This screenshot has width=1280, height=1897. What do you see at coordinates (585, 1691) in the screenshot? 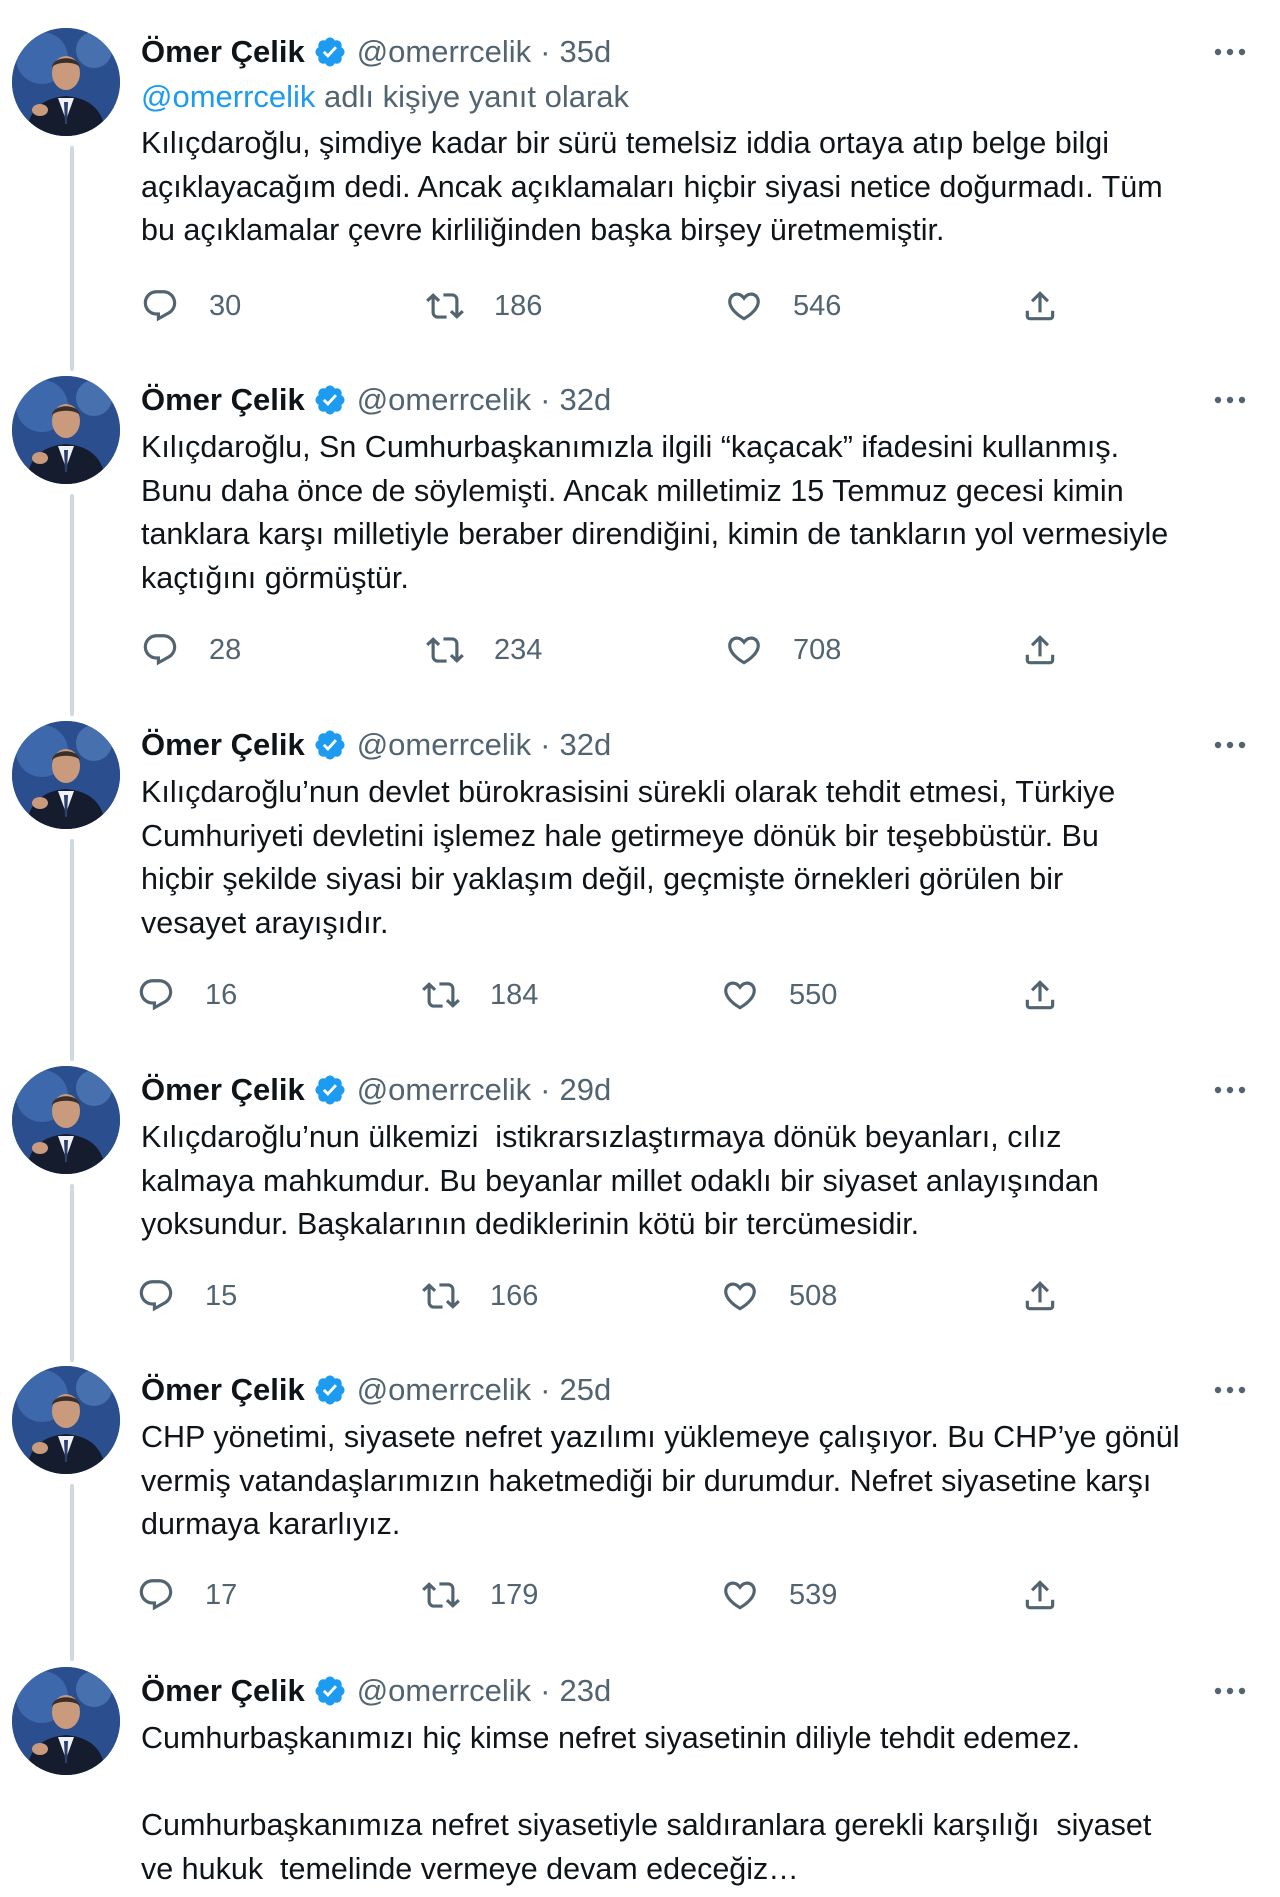
I see `timestamp: 23d` at bounding box center [585, 1691].